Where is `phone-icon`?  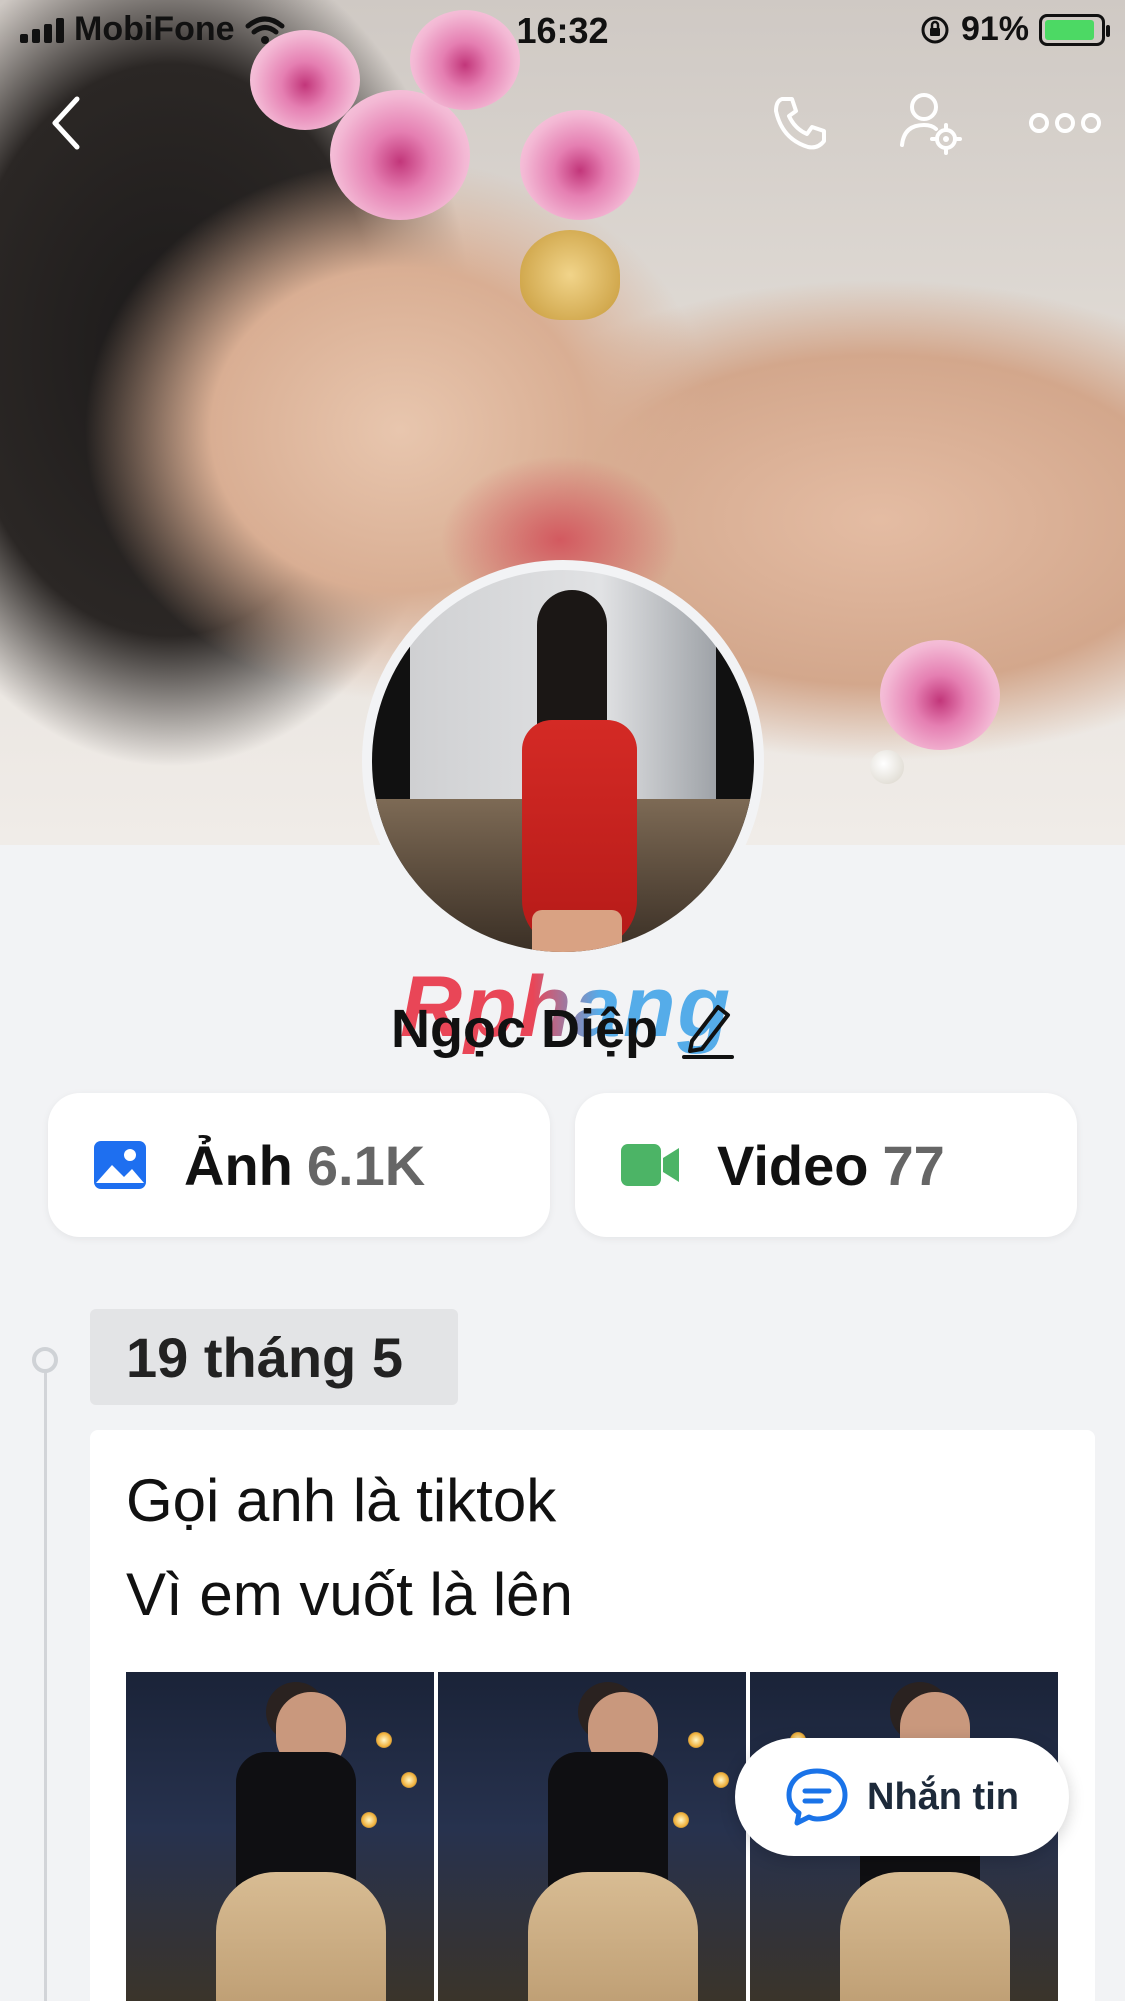
phone-icon is located at coordinates (800, 123).